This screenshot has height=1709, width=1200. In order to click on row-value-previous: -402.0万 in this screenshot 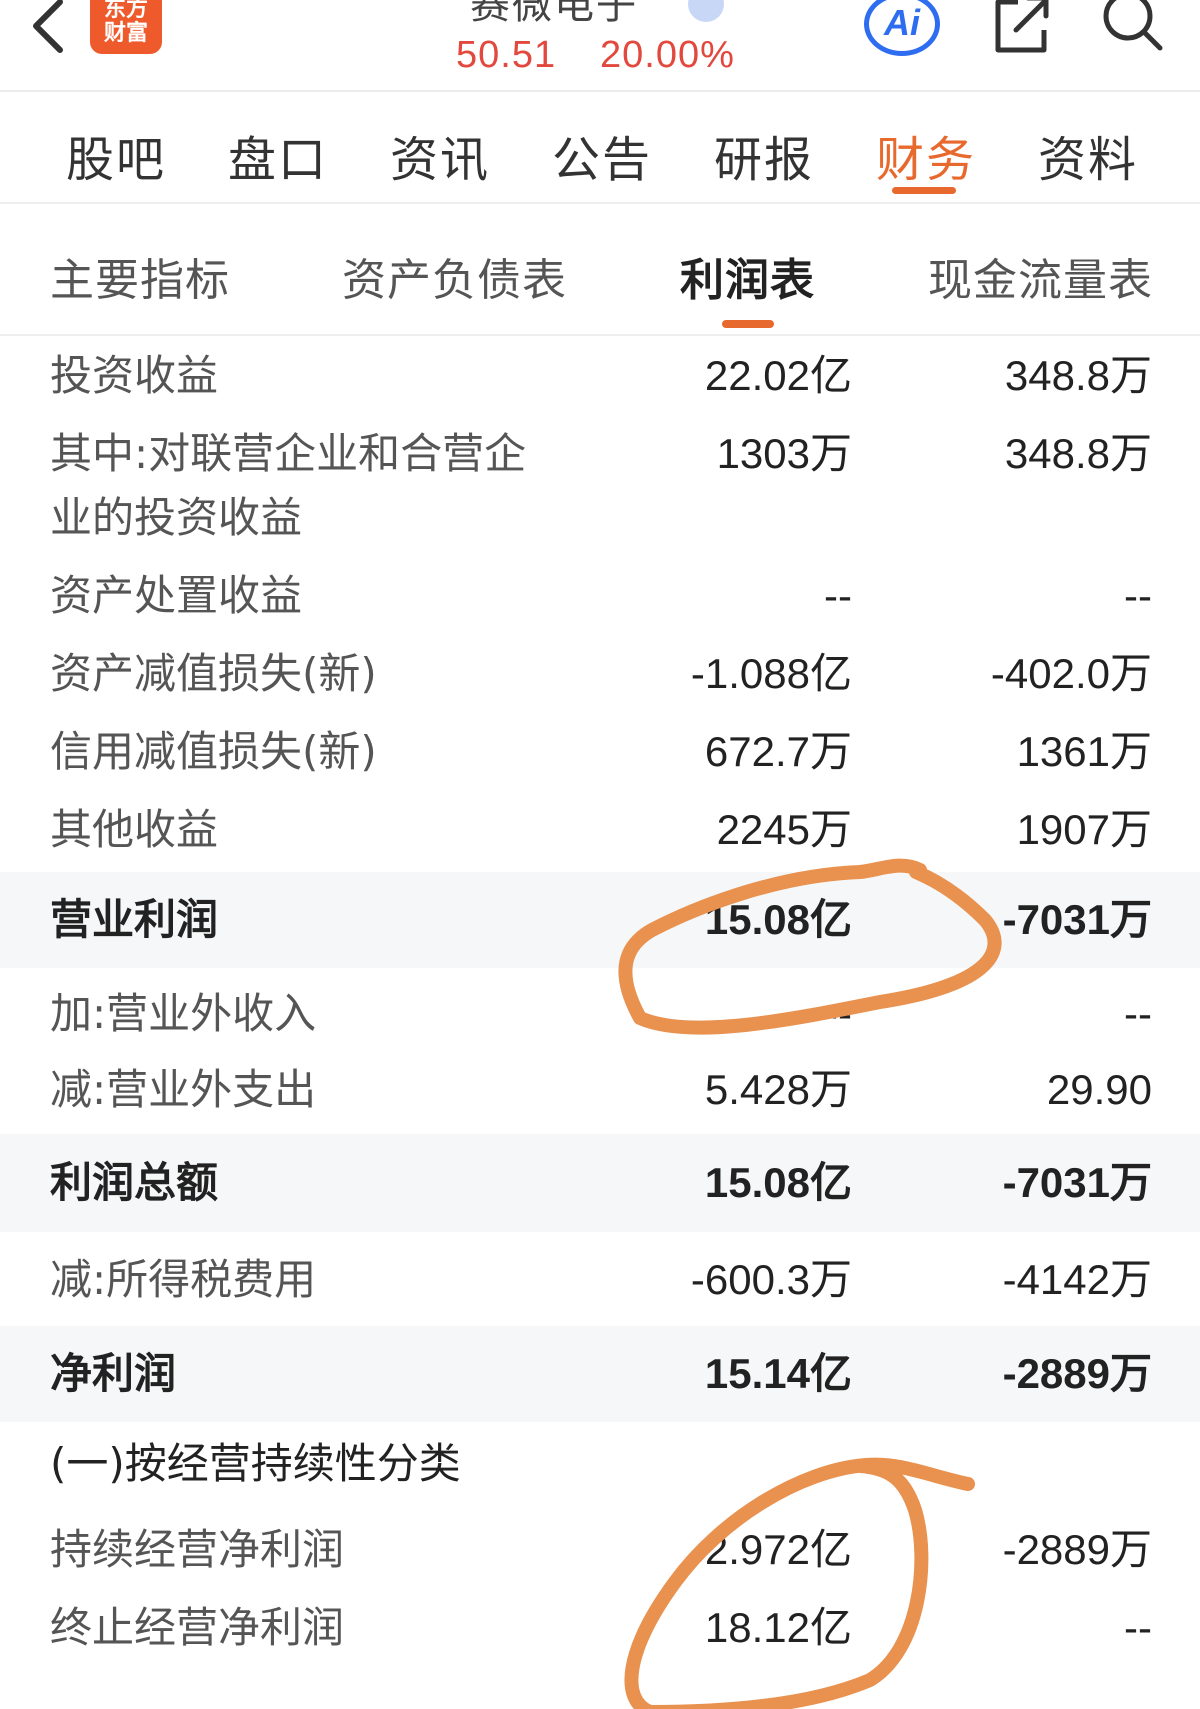, I will do `click(1071, 673)`.